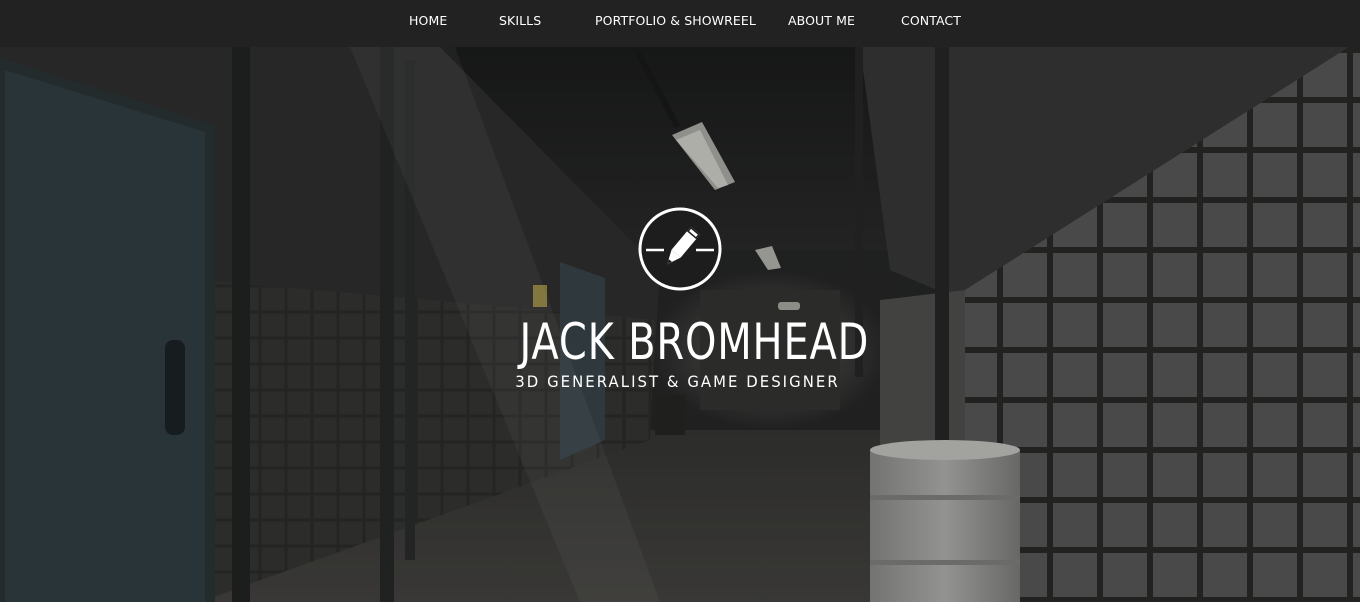 This screenshot has width=1360, height=602. Describe the element at coordinates (694, 342) in the screenshot. I see `site-title: JACK BROMHEAD` at that location.